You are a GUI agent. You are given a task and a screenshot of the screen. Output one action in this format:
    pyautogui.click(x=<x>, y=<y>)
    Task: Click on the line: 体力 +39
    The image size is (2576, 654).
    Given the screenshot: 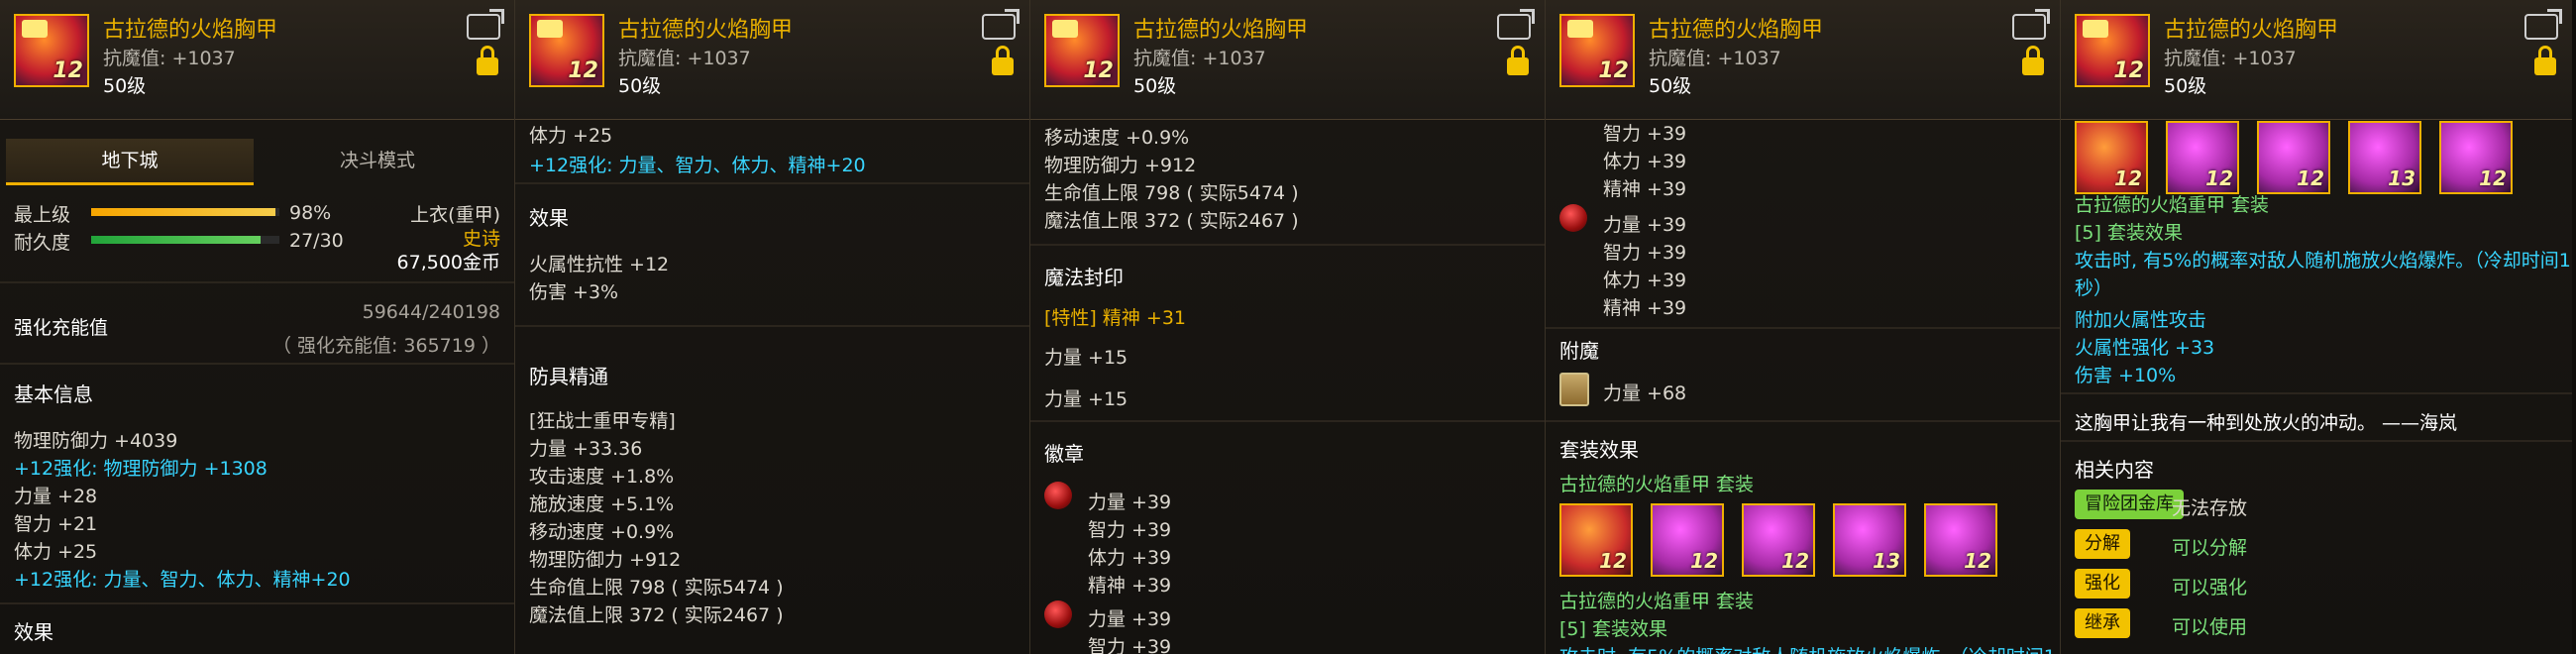 What is the action you would take?
    pyautogui.click(x=1645, y=280)
    